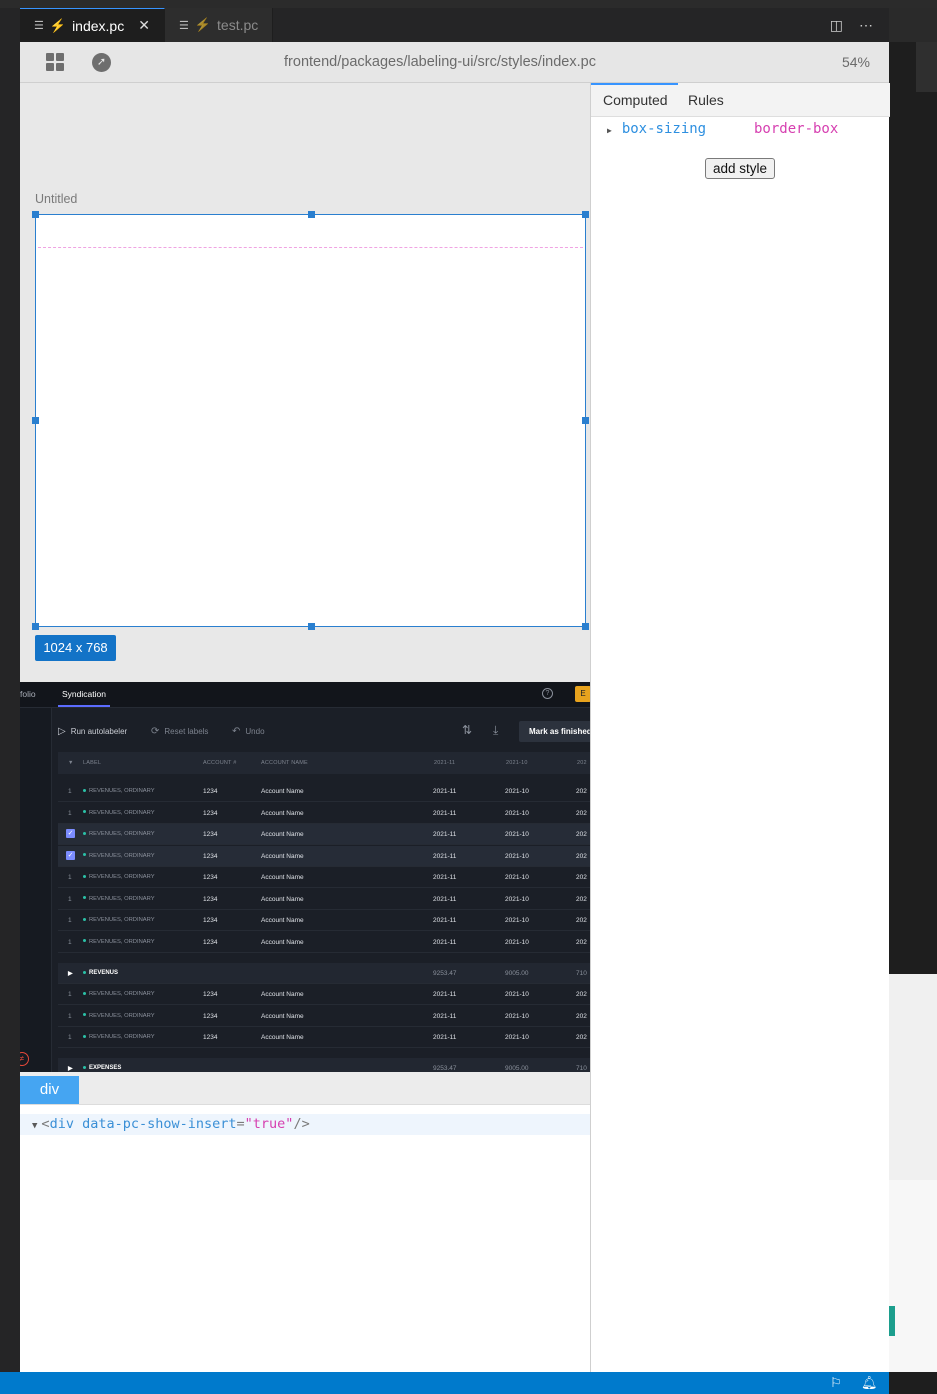 The image size is (937, 1394). I want to click on table-group-row: ▶ REVENUS 9253.47 9005.00 710, so click(324, 973).